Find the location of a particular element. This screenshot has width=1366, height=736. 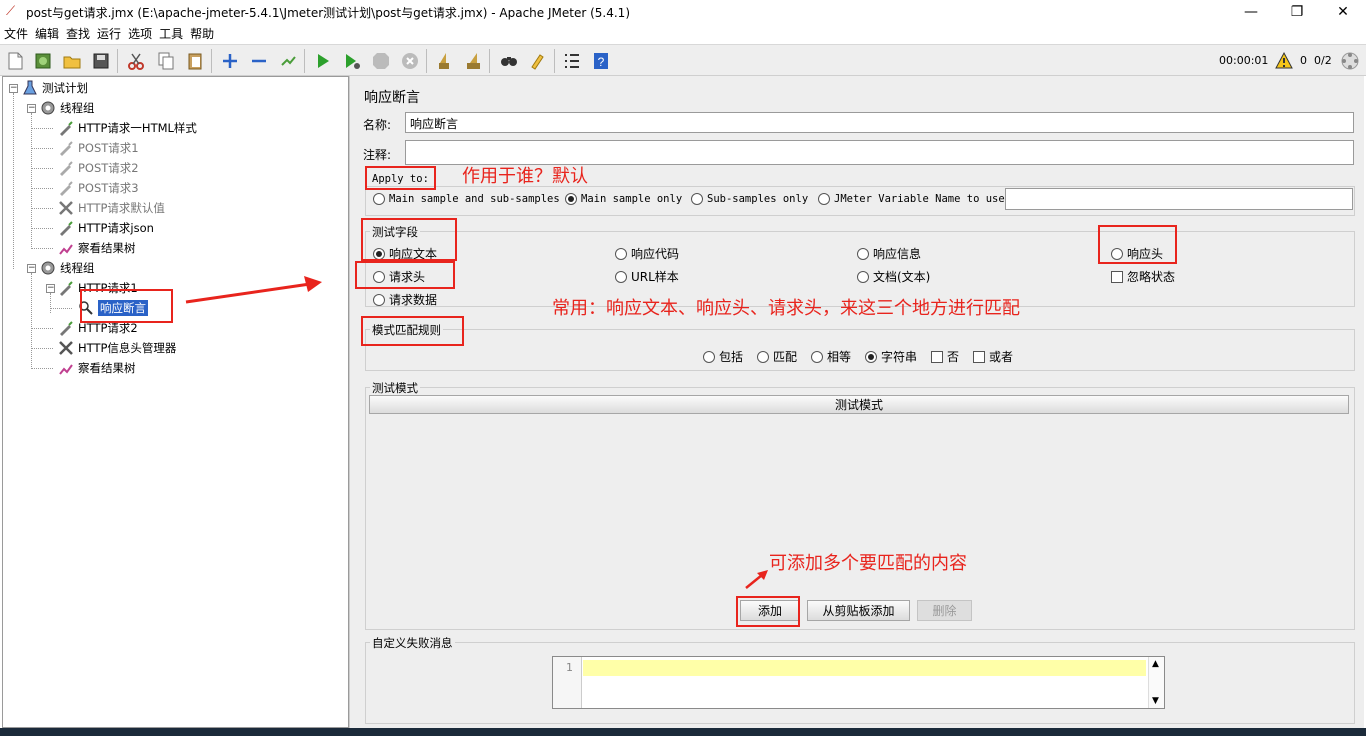

response-text-highlight-box is located at coordinates (409, 239).